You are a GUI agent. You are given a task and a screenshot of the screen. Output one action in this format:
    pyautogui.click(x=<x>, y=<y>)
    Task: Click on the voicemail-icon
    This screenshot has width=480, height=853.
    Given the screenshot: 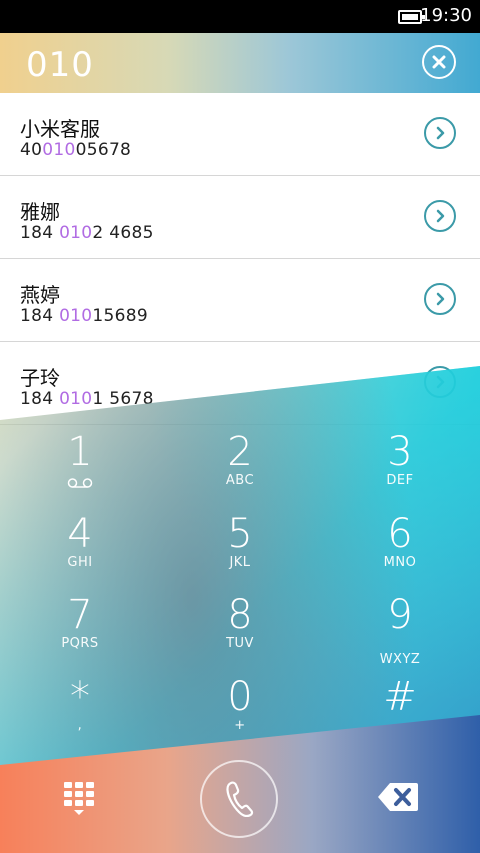 What is the action you would take?
    pyautogui.click(x=80, y=483)
    